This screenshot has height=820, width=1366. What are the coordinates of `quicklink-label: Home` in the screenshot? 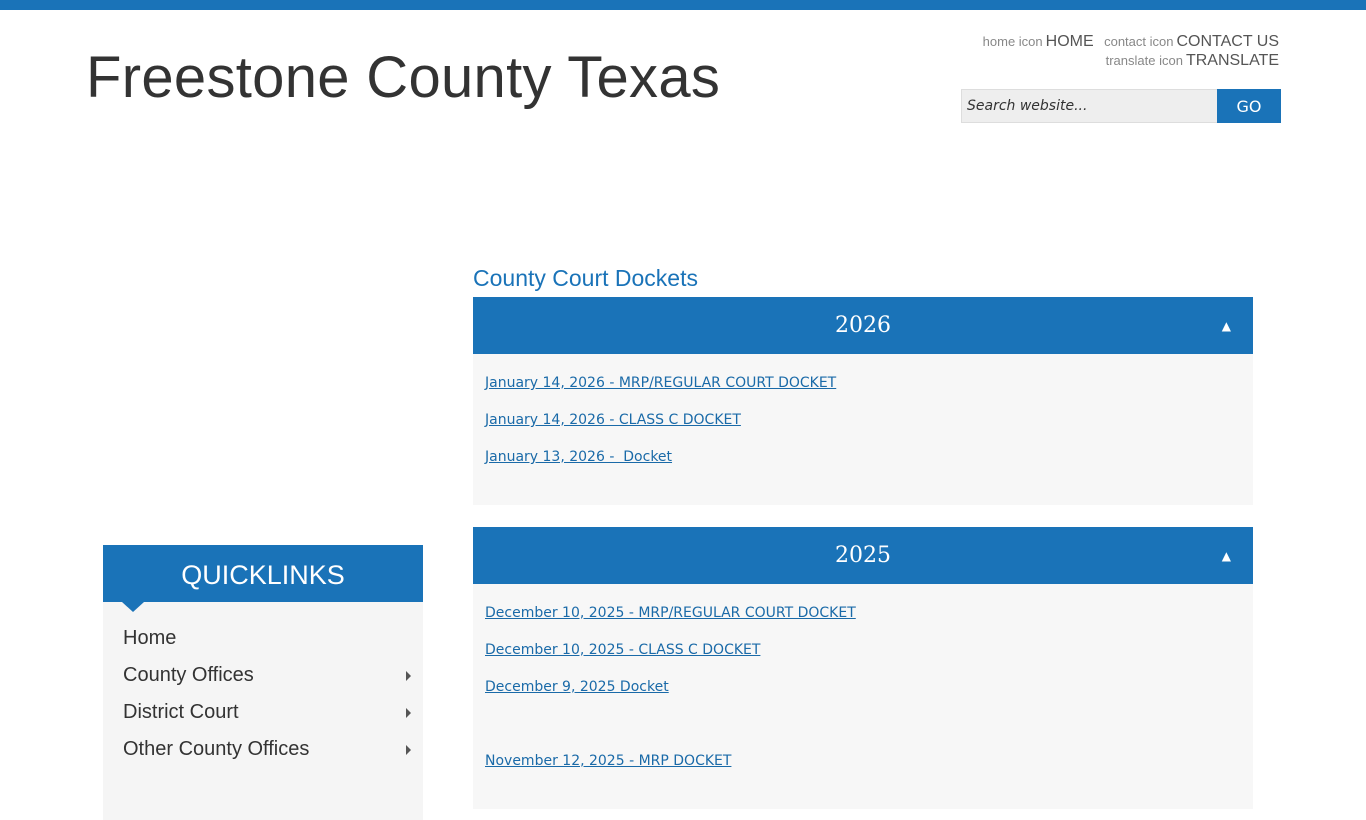 It's located at (150, 638).